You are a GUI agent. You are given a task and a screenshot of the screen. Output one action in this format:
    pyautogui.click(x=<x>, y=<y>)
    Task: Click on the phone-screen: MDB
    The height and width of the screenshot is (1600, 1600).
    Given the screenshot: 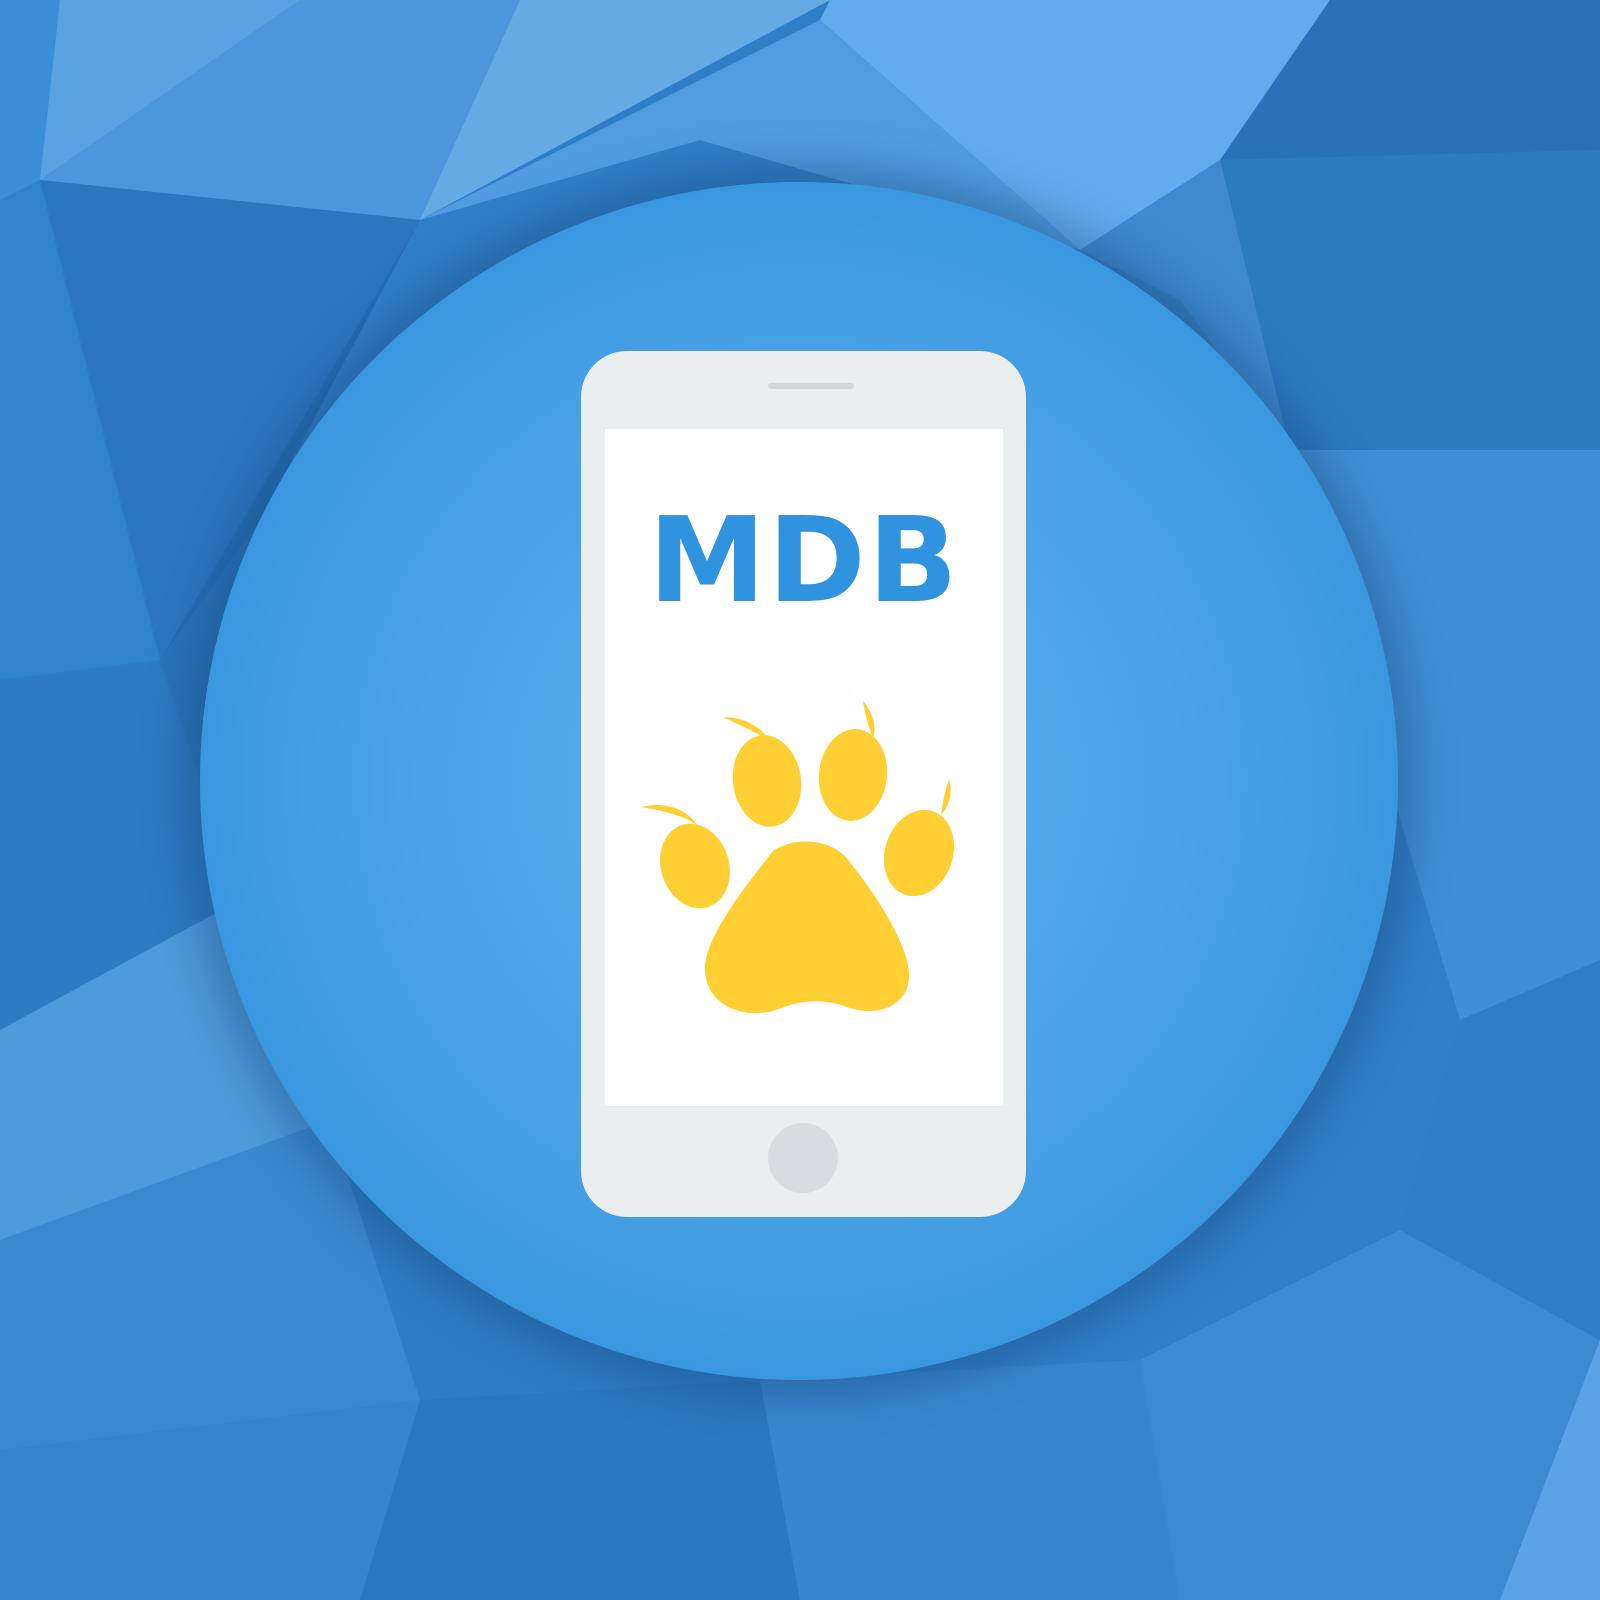 What is the action you would take?
    pyautogui.click(x=804, y=767)
    